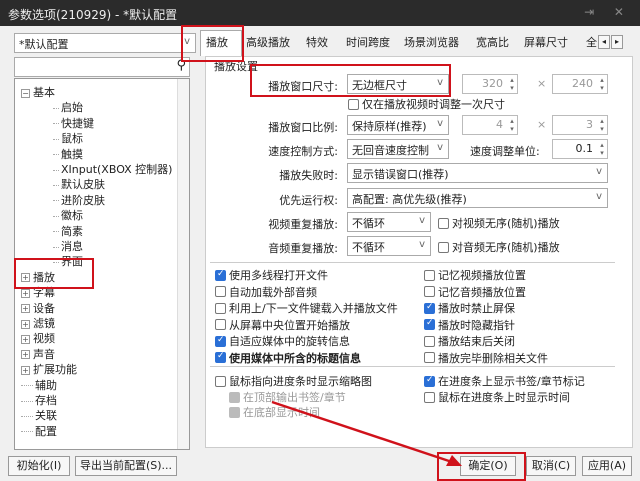 This screenshot has width=640, height=481. Describe the element at coordinates (366, 433) in the screenshot. I see `annotation-arrow` at that location.